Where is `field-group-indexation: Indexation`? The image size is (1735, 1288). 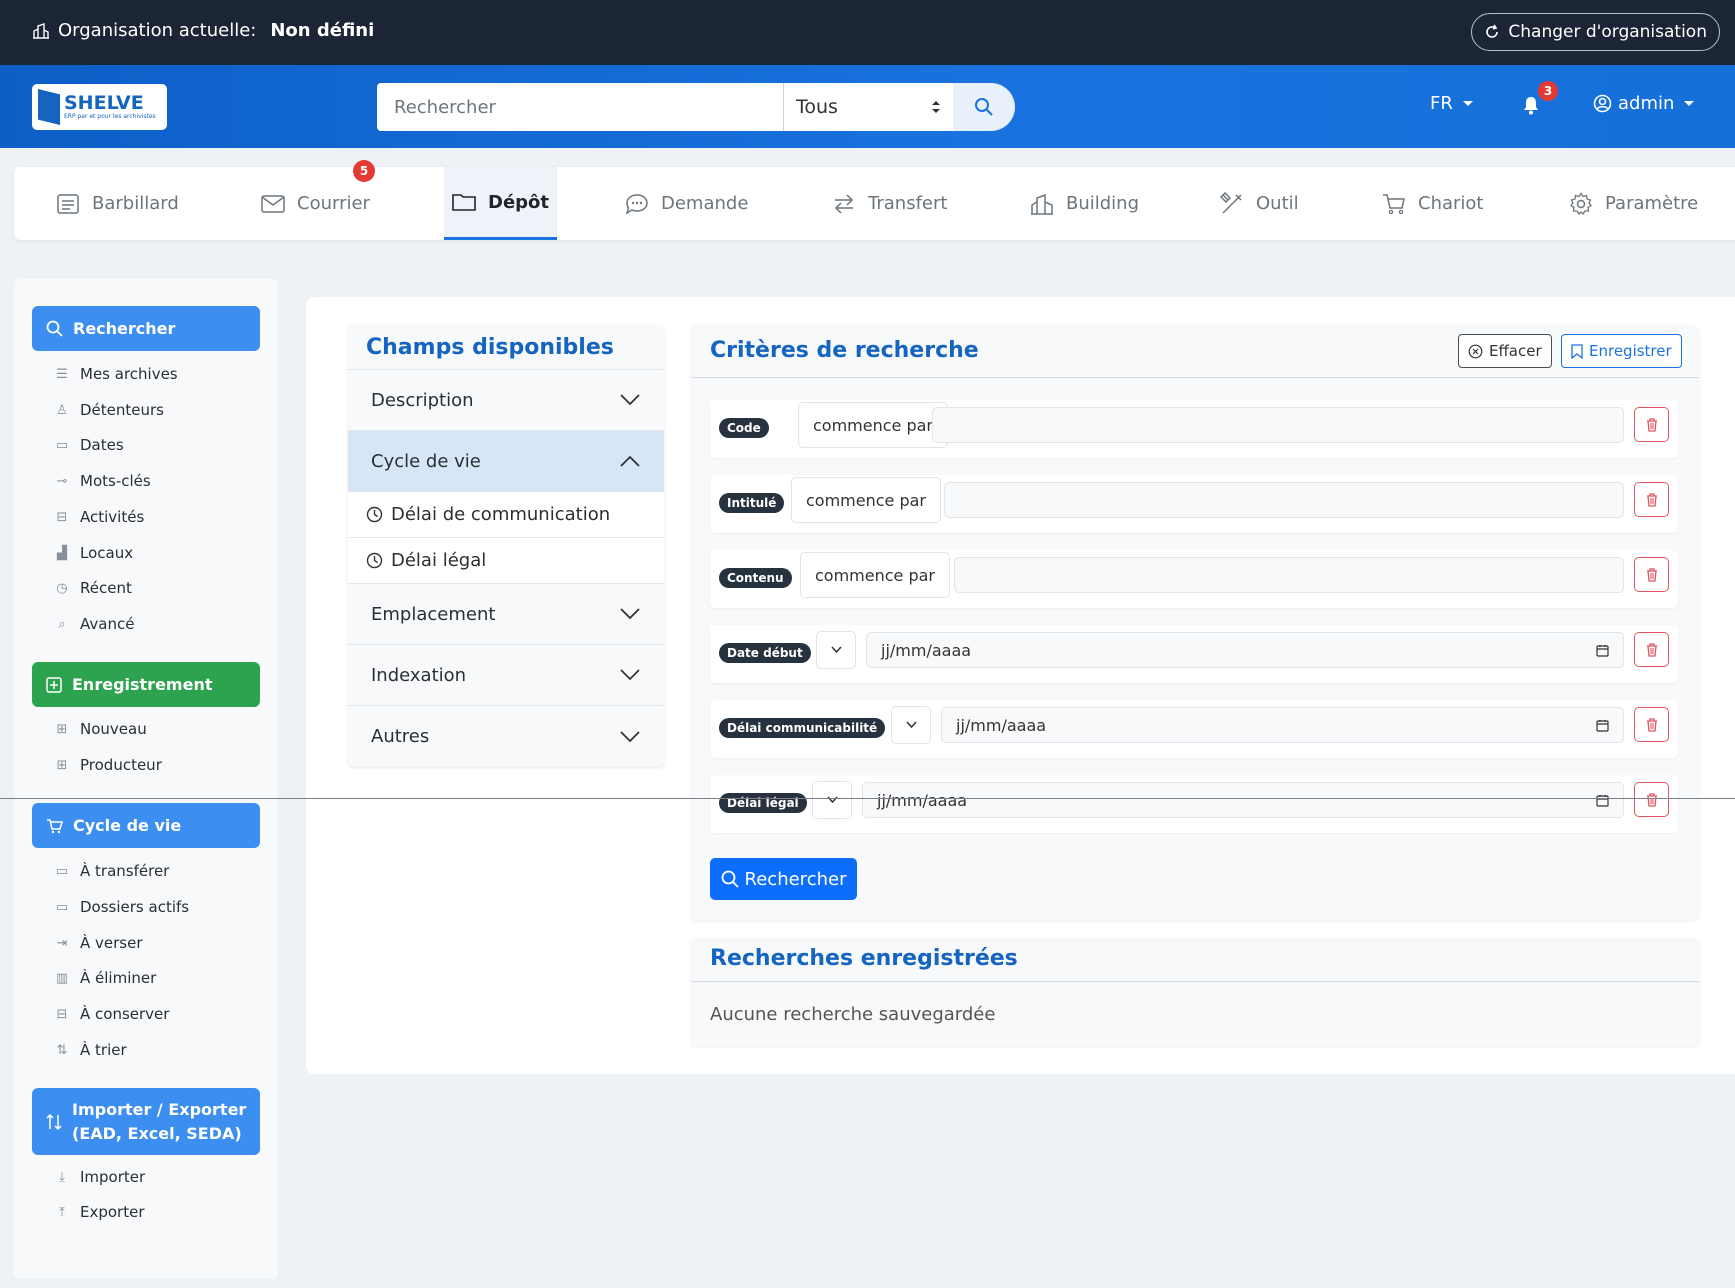
field-group-indexation: Indexation is located at coordinates (506, 674).